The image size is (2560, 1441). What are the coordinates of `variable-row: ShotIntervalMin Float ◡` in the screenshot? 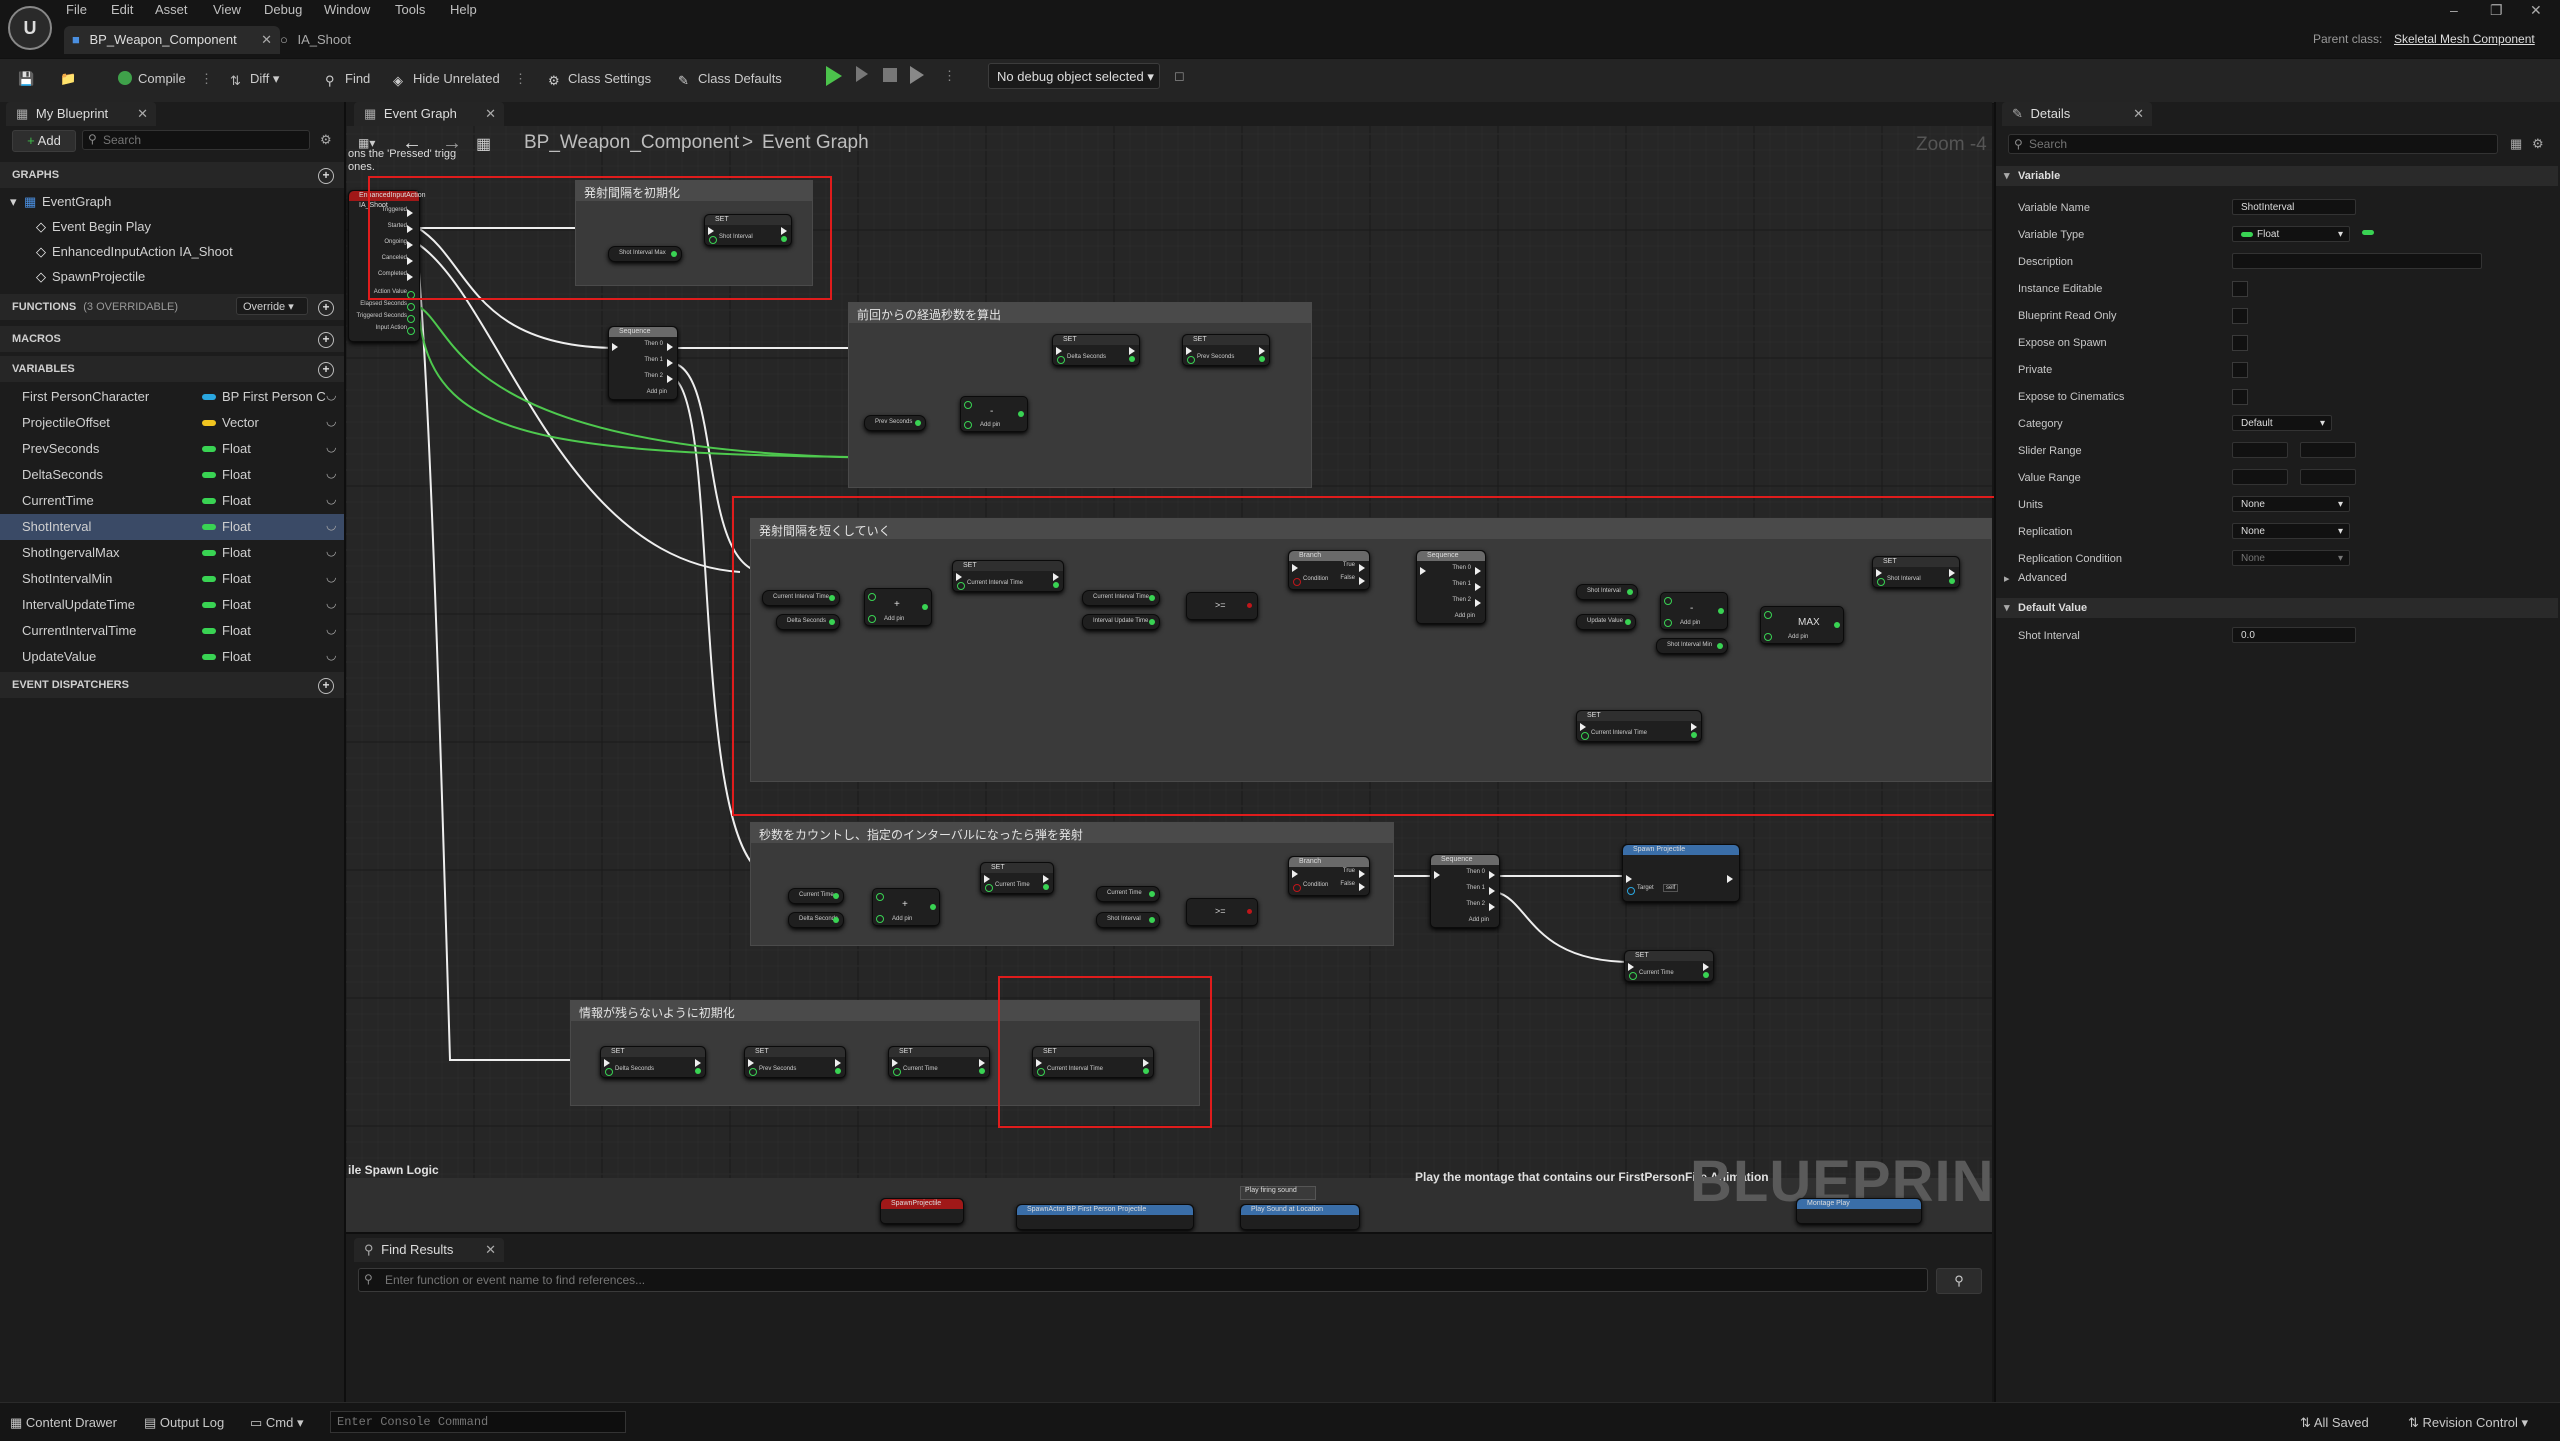 It's located at (172, 579).